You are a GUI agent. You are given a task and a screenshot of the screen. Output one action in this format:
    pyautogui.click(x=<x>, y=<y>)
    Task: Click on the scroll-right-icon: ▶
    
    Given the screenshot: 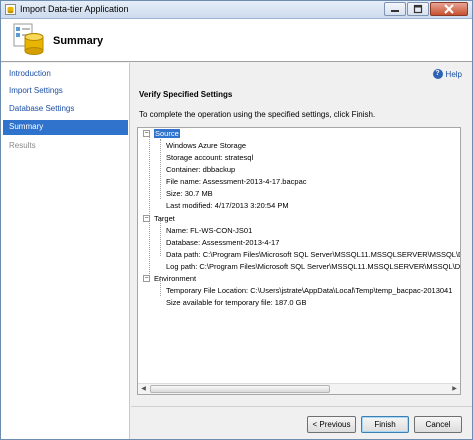 What is the action you would take?
    pyautogui.click(x=454, y=389)
    